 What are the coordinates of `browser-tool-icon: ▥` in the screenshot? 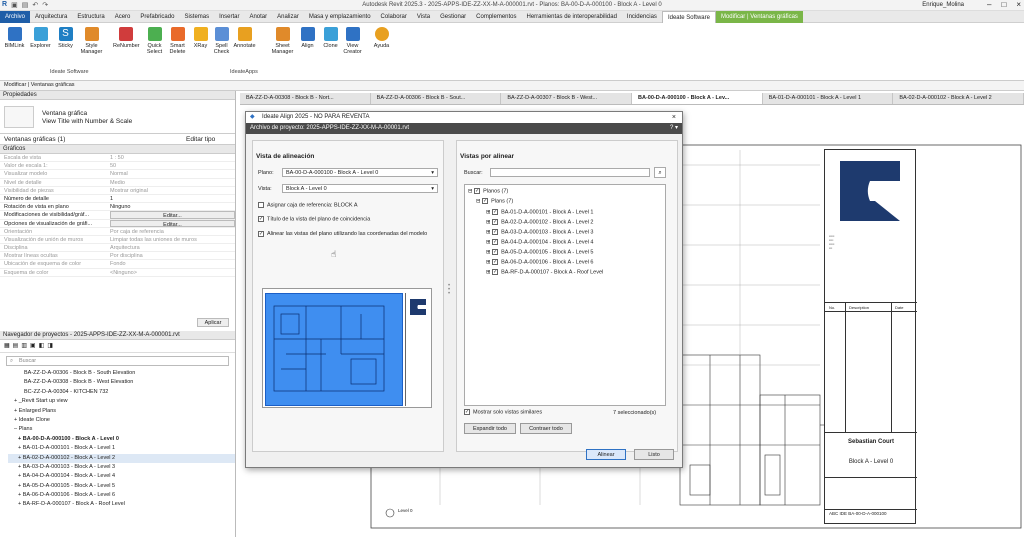 It's located at (24, 345).